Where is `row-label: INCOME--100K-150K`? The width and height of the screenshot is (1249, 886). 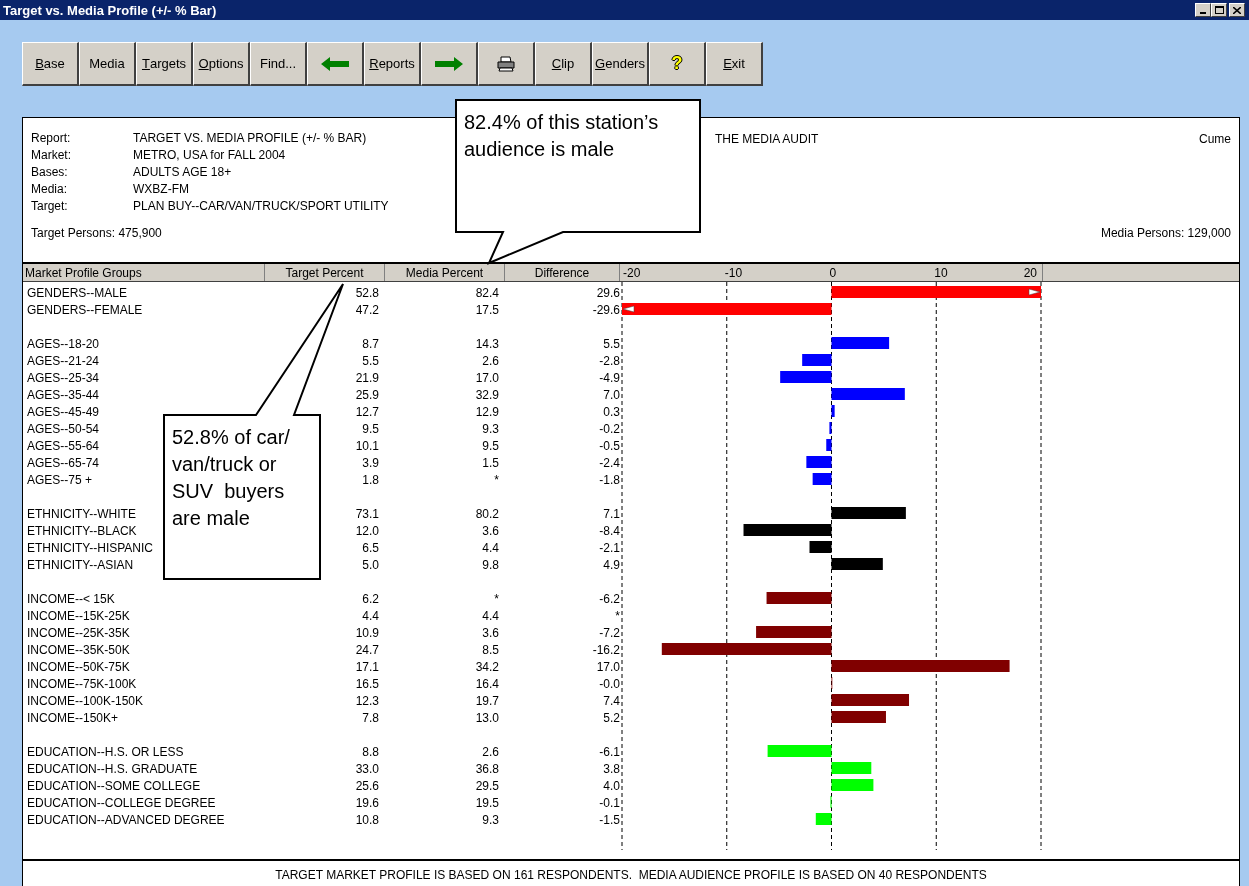 row-label: INCOME--100K-150K is located at coordinates (85, 700).